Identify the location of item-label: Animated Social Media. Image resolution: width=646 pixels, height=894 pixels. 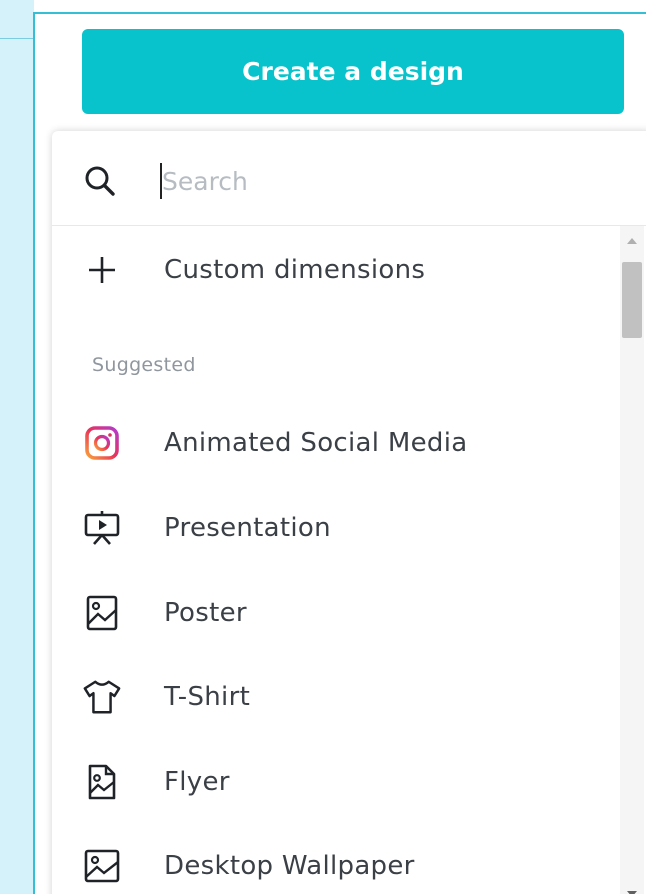
(316, 443).